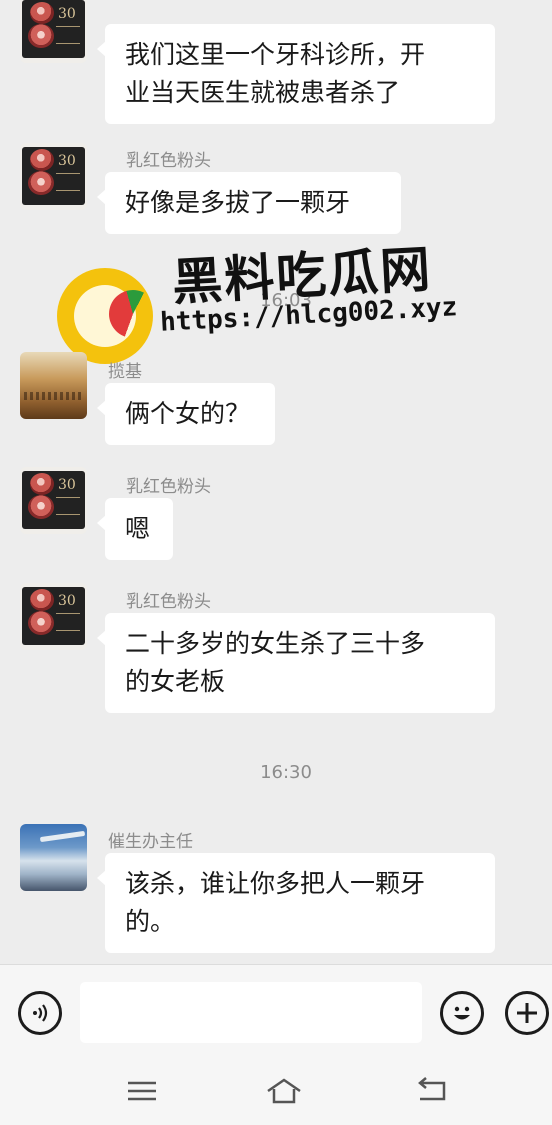 The height and width of the screenshot is (1125, 552). What do you see at coordinates (296, 663) in the screenshot?
I see `message-bubble: 二十多岁的女生杀了三十多 的女老板` at bounding box center [296, 663].